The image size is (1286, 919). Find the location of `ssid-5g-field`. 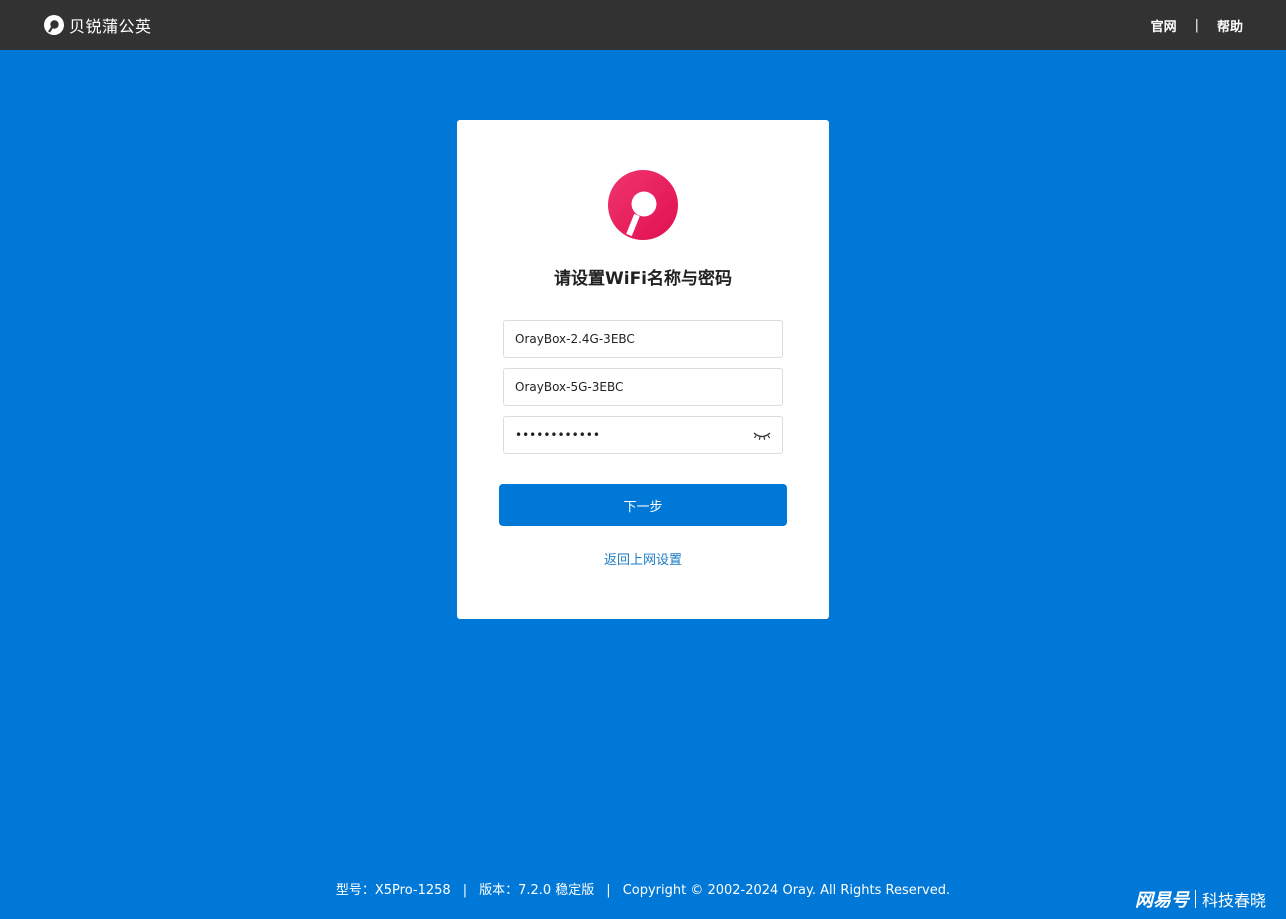

ssid-5g-field is located at coordinates (643, 387).